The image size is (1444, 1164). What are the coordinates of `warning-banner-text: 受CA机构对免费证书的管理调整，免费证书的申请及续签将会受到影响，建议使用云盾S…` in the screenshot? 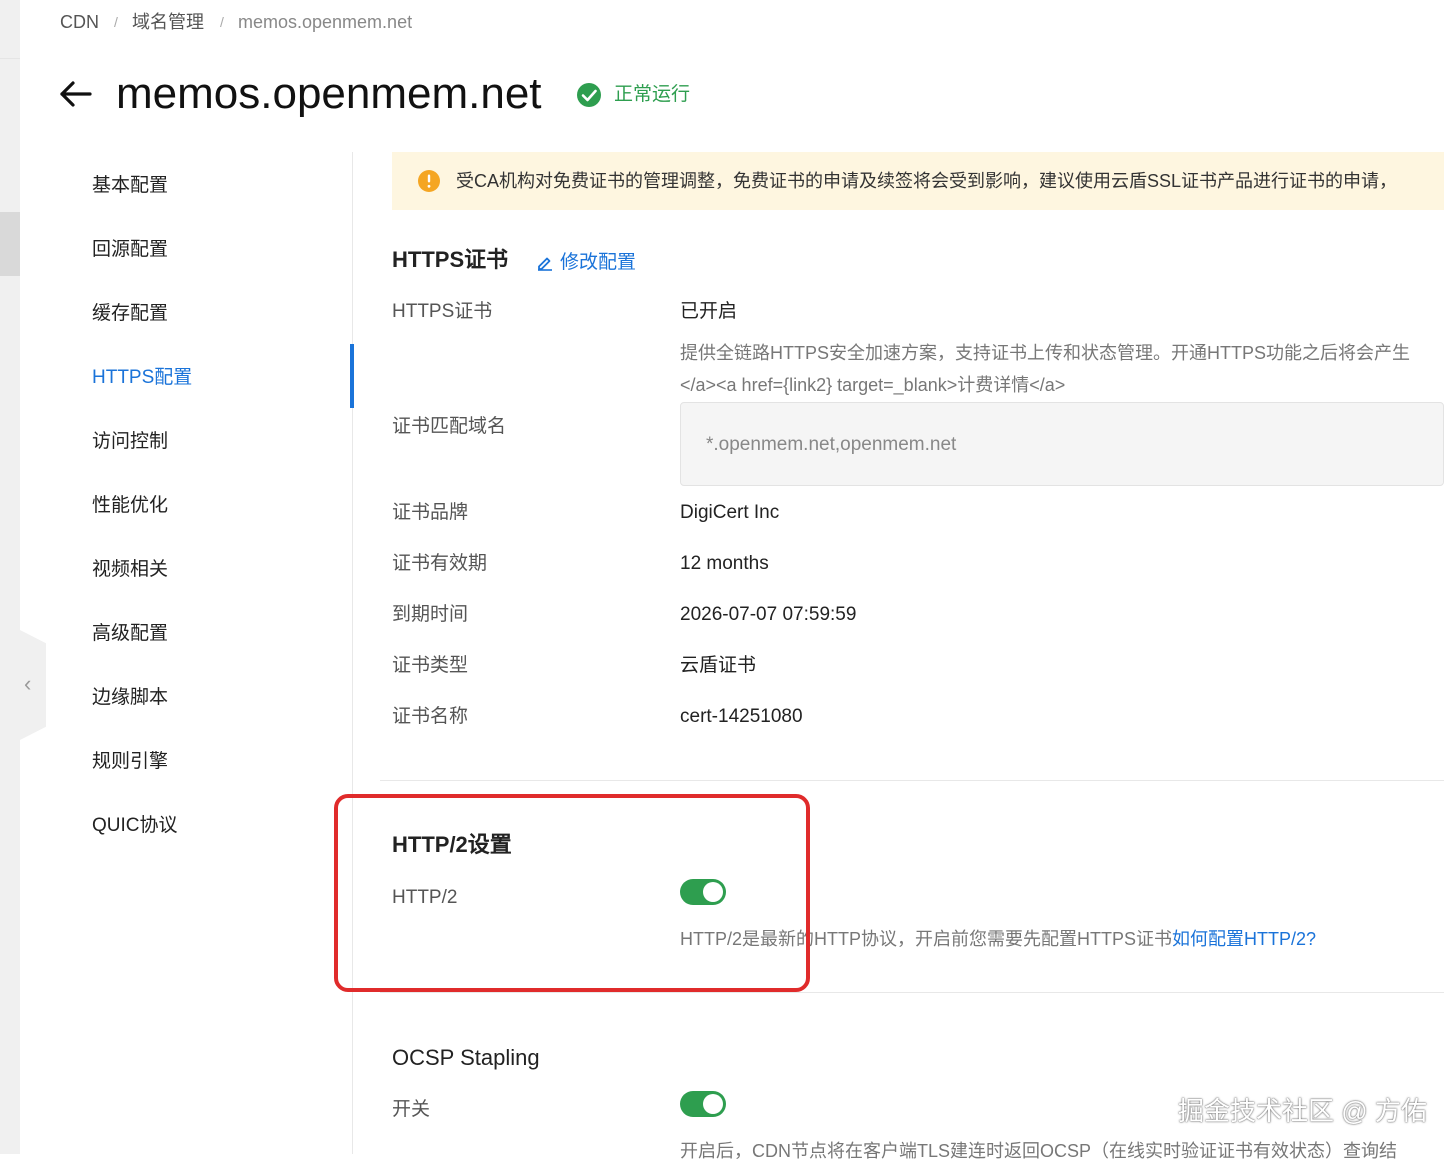 It's located at (927, 181).